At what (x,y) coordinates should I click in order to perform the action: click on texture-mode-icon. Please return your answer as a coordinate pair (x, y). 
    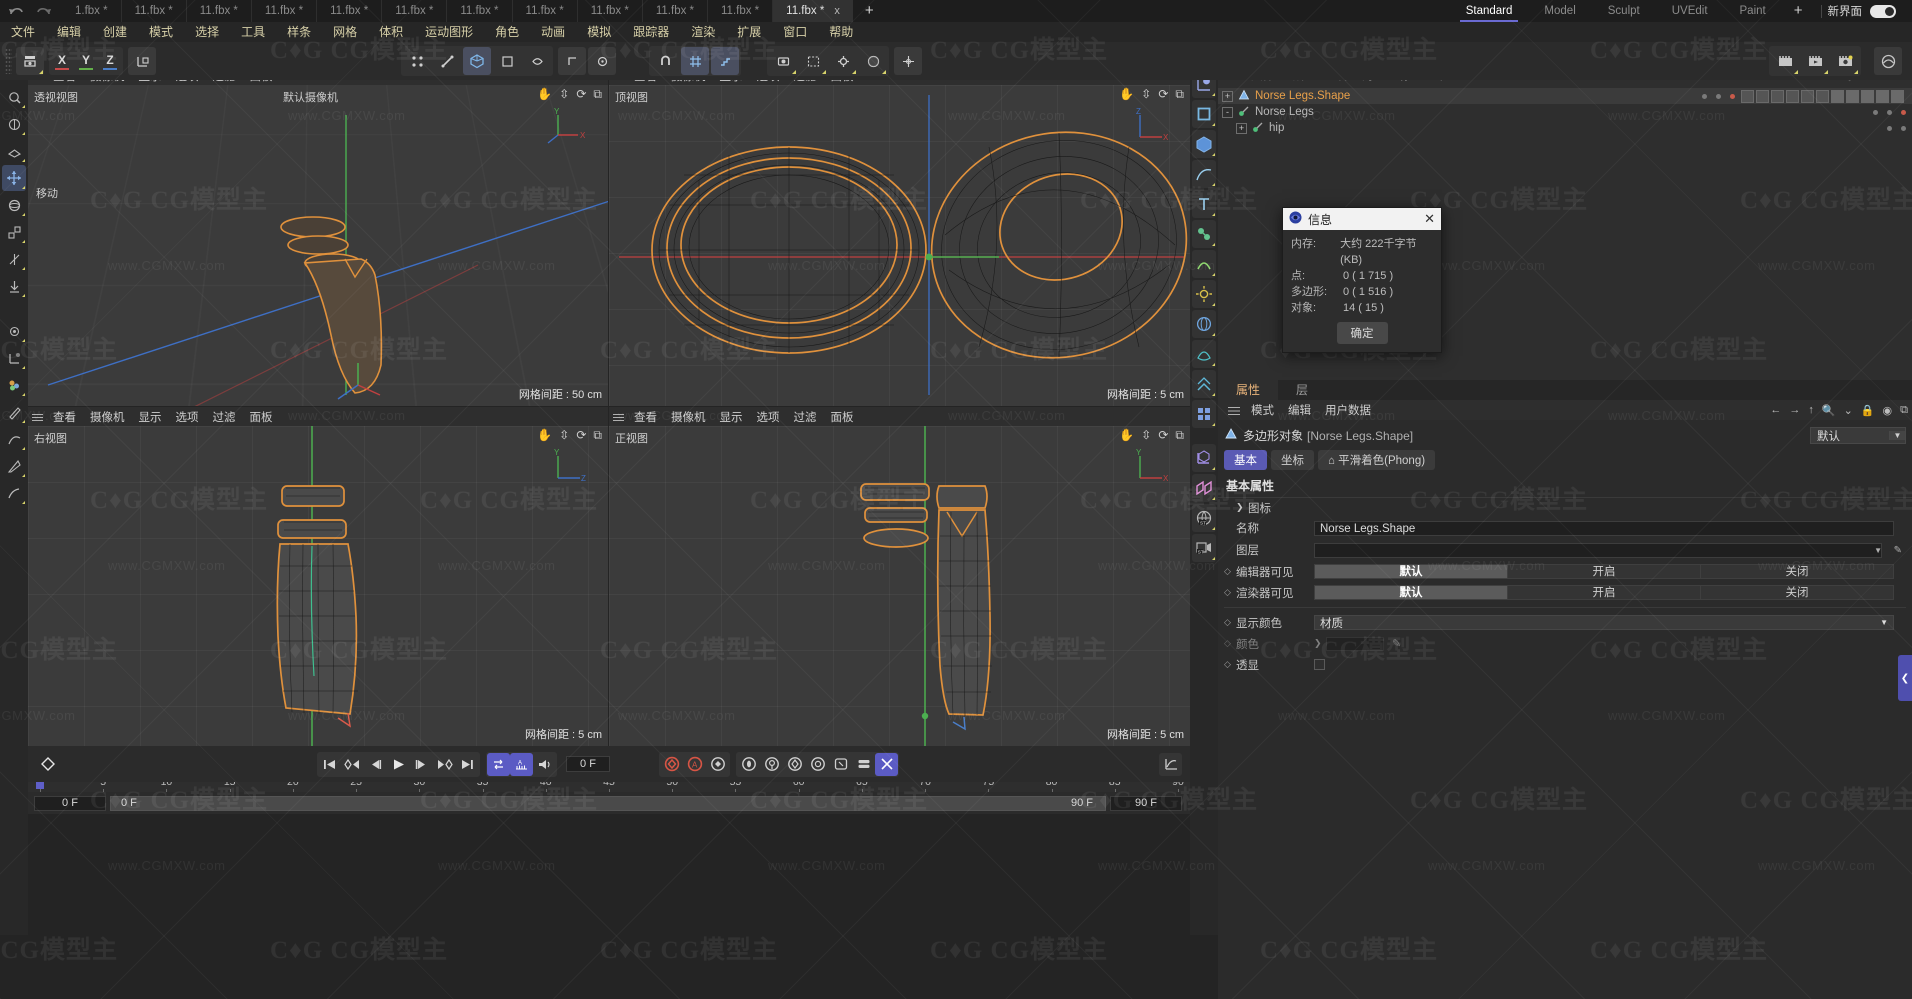
    Looking at the image, I should click on (537, 61).